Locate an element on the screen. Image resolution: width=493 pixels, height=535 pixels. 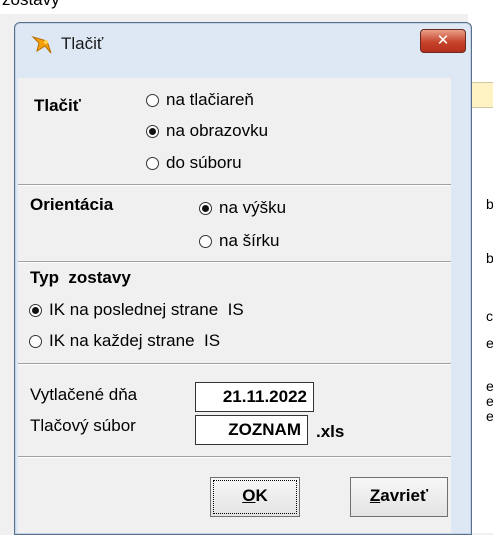
background-glyph: c is located at coordinates (489, 316).